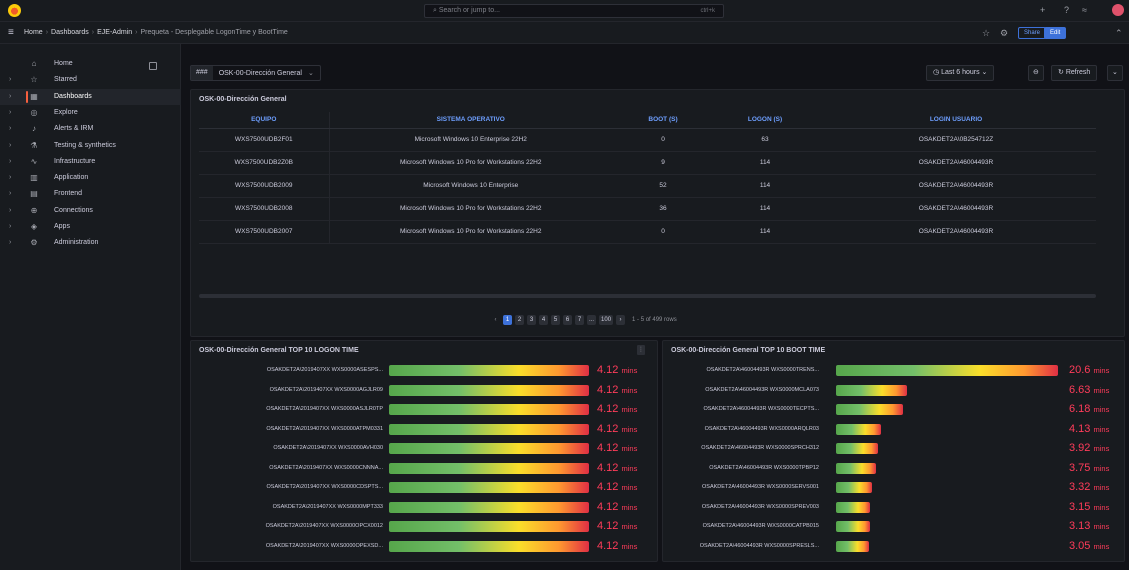 The height and width of the screenshot is (570, 1129). Describe the element at coordinates (1089, 546) in the screenshot. I see `gauge-value: 3.05 mins` at that location.